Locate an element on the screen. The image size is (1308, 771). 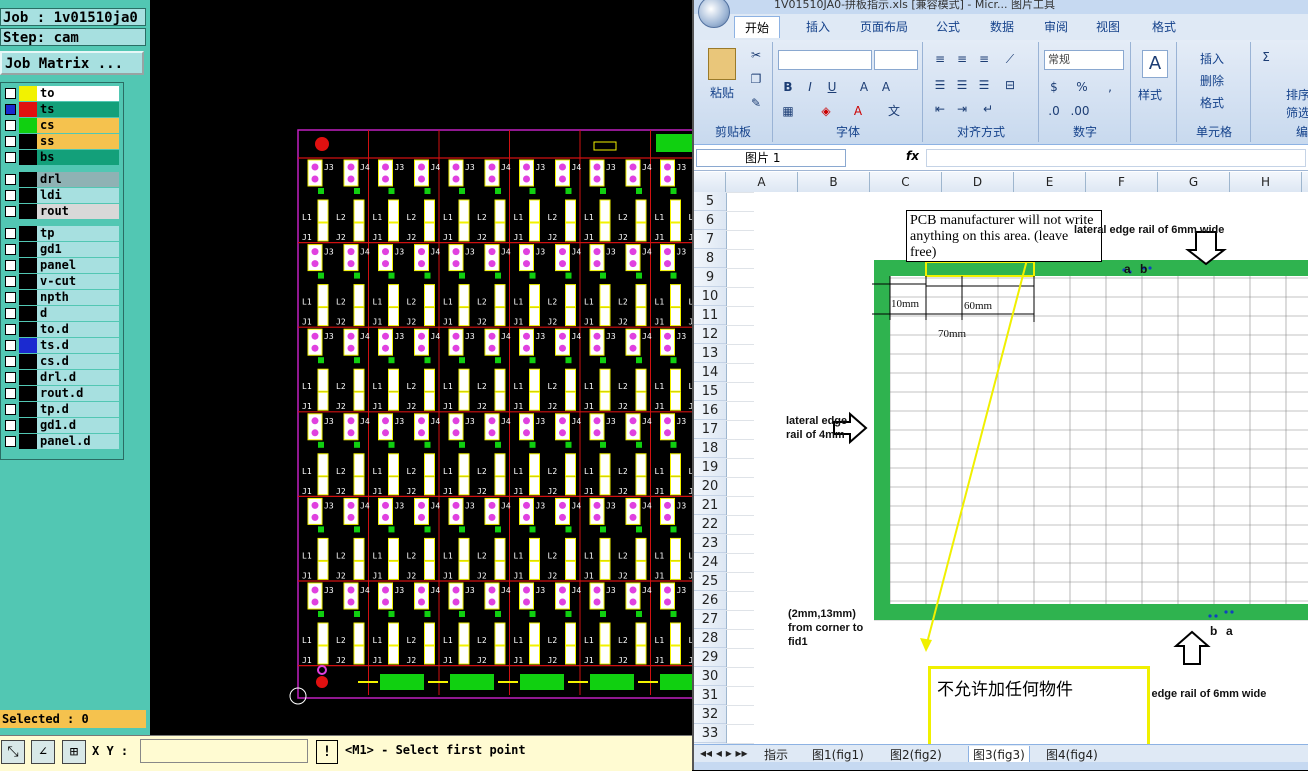
layer-row-cs-d: cs.d is located at coordinates (61, 361).